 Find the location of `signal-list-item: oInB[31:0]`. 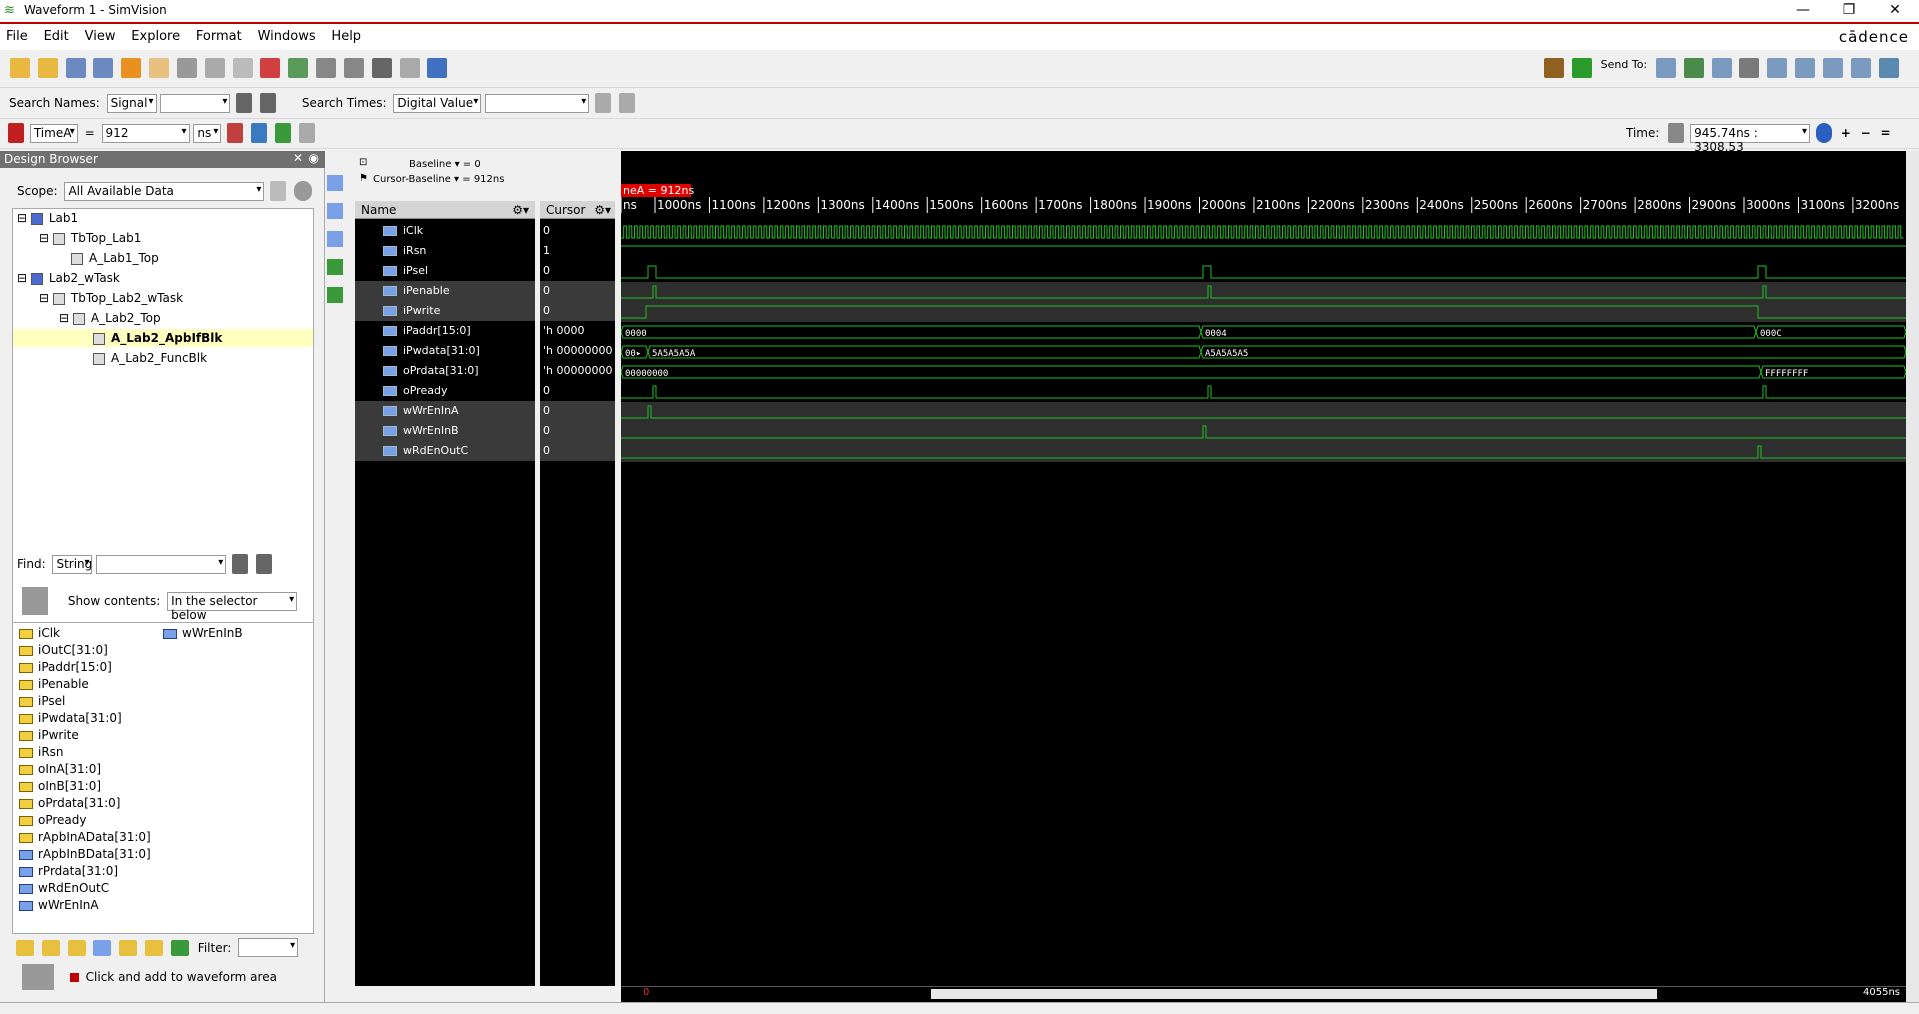

signal-list-item: oInB[31:0] is located at coordinates (60, 786).